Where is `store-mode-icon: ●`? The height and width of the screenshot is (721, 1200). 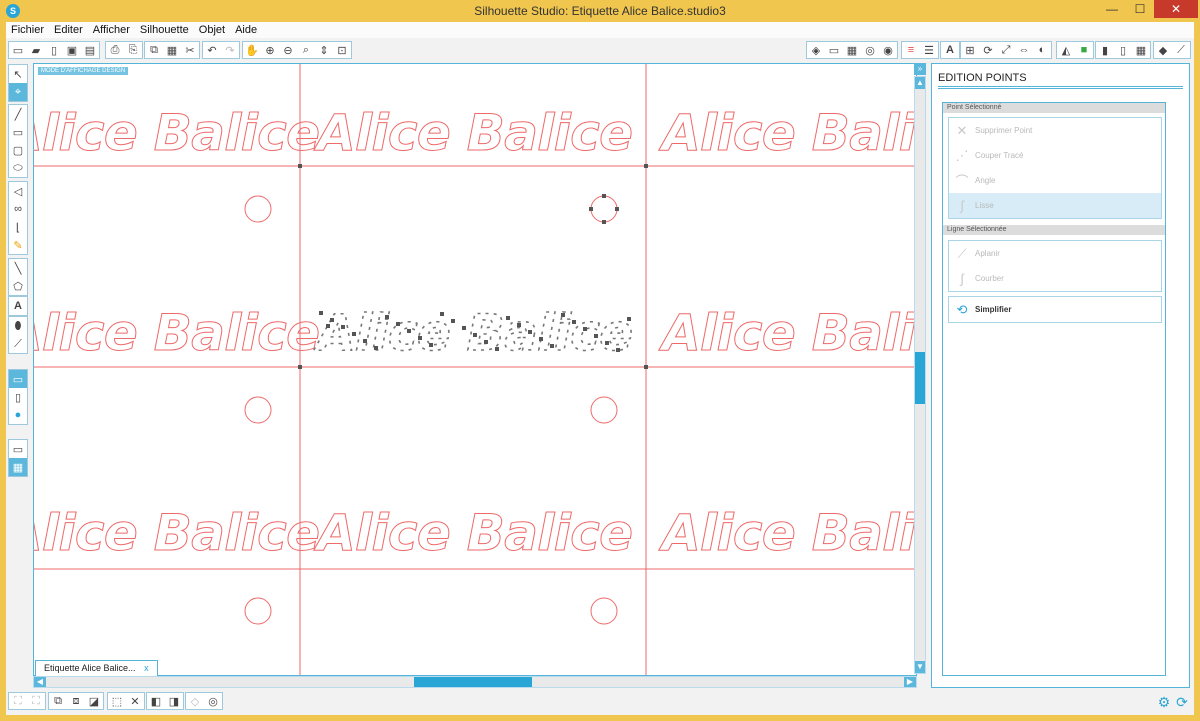 store-mode-icon: ● is located at coordinates (18, 415).